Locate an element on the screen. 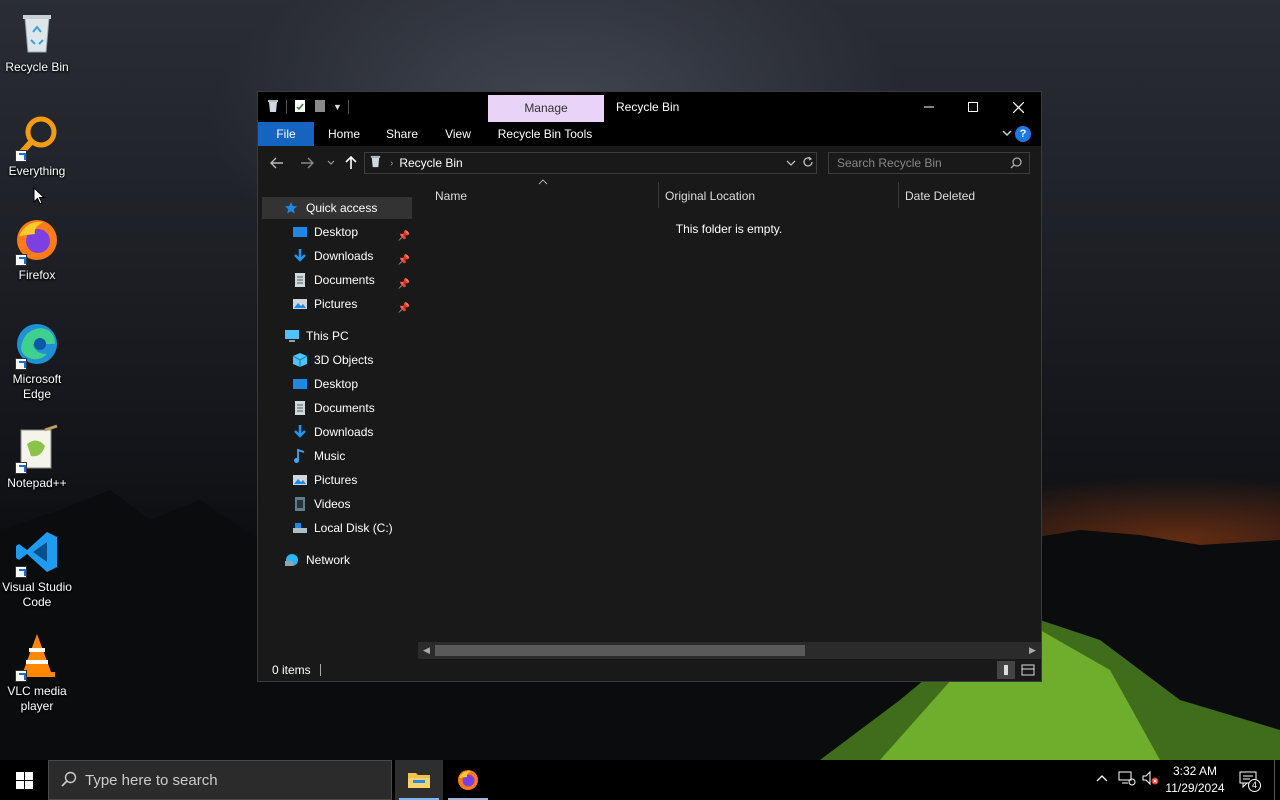 Image resolution: width=1280 pixels, height=800 pixels. toolbar-separator is located at coordinates (286, 107).